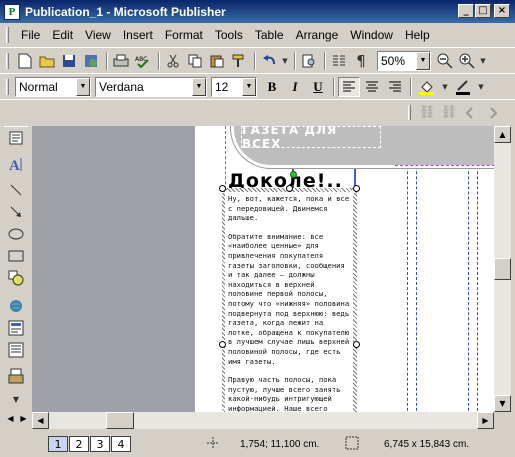  Describe the element at coordinates (318, 87) in the screenshot. I see `underline-button: U` at that location.